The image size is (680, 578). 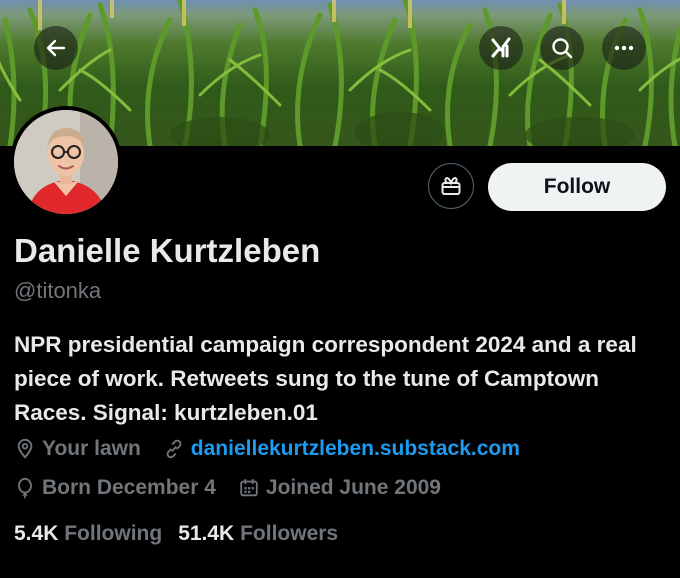 I want to click on followers-stat: 51.4K Followers, so click(x=258, y=534).